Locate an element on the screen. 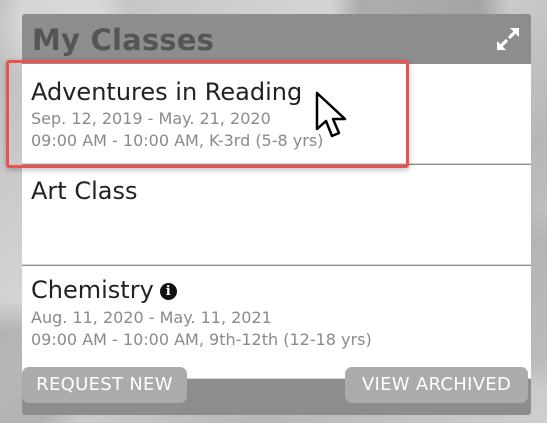 This screenshot has width=547, height=423. view-archived-button: VIEW ARCHIVED is located at coordinates (436, 385).